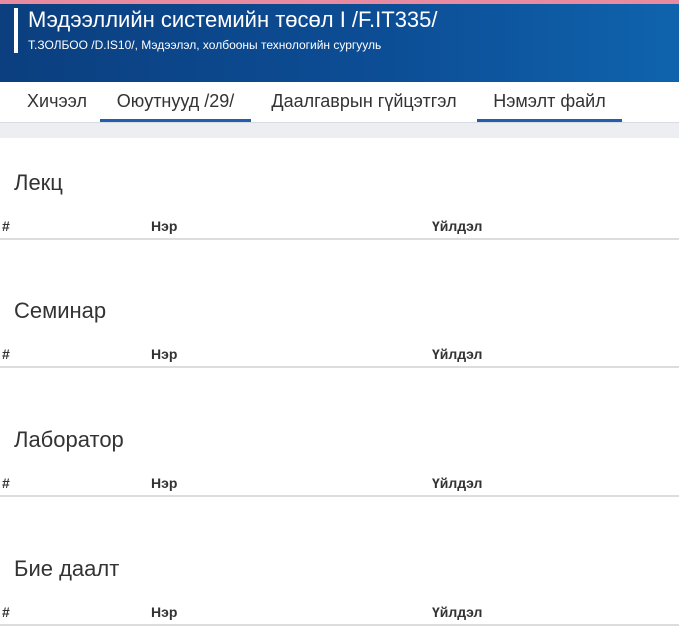 This screenshot has height=637, width=679. What do you see at coordinates (67, 568) in the screenshot?
I see `section-title: Бие даалт` at bounding box center [67, 568].